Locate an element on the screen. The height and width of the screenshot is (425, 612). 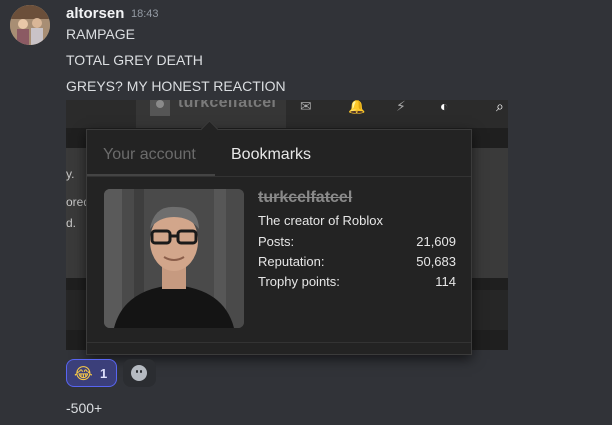
stat-posts: Posts: 21,609 is located at coordinates (357, 241).